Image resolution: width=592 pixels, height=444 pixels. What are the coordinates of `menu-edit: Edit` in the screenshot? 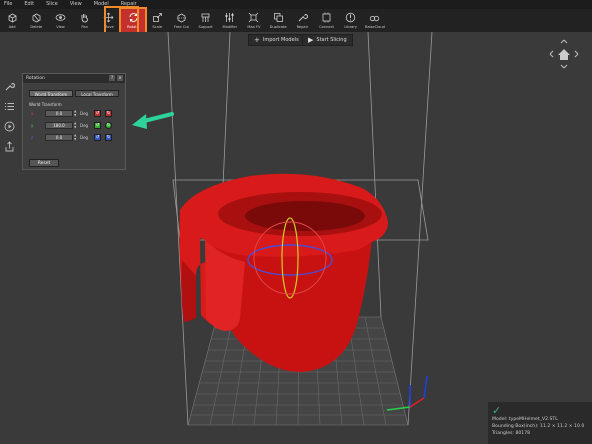 It's located at (29, 4).